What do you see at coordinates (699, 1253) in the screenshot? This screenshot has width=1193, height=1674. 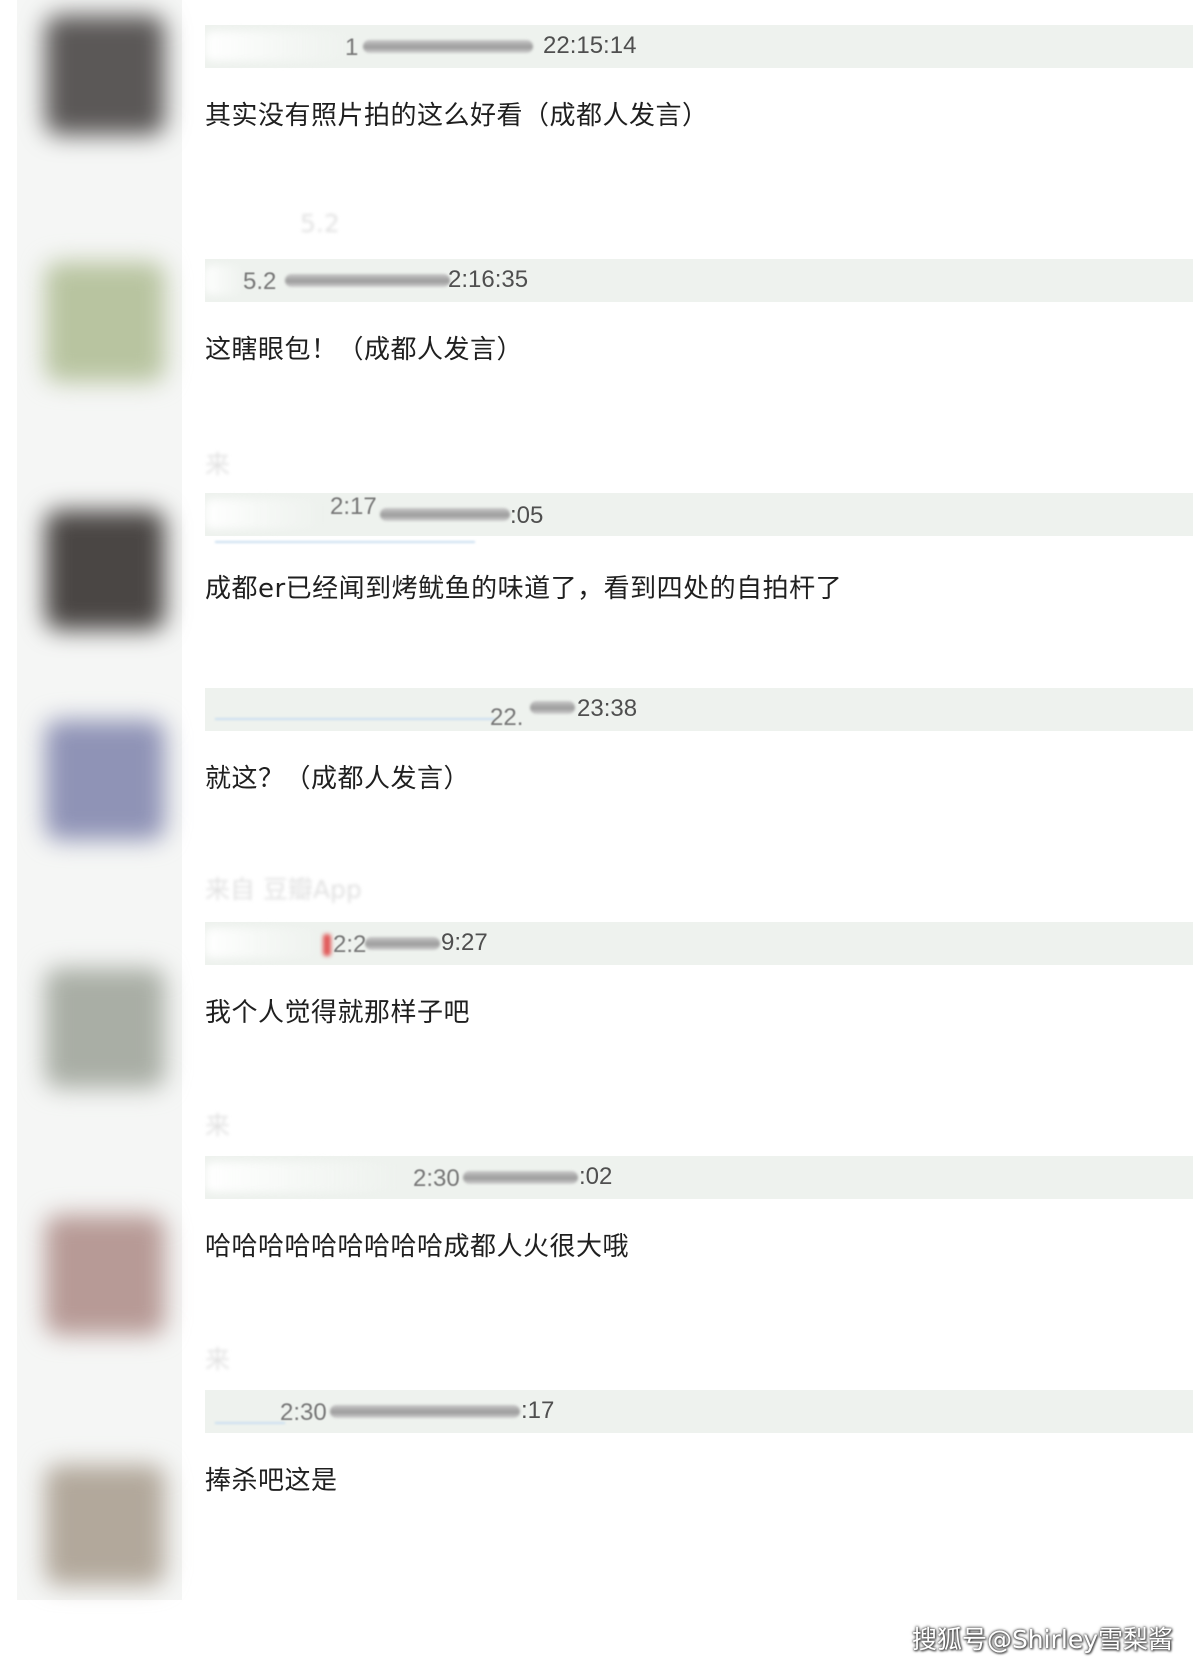 I see `comment-item: 来 2:30 :02 哈哈哈哈哈哈哈哈哈成都人火很大哦` at bounding box center [699, 1253].